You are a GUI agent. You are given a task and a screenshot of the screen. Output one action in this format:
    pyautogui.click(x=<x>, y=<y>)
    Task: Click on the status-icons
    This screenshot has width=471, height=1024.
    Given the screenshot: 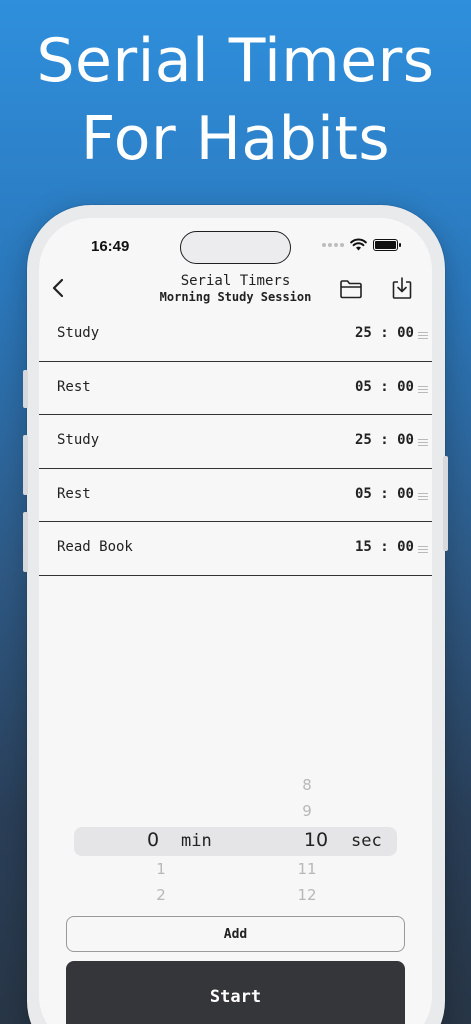 What is the action you would take?
    pyautogui.click(x=361, y=244)
    